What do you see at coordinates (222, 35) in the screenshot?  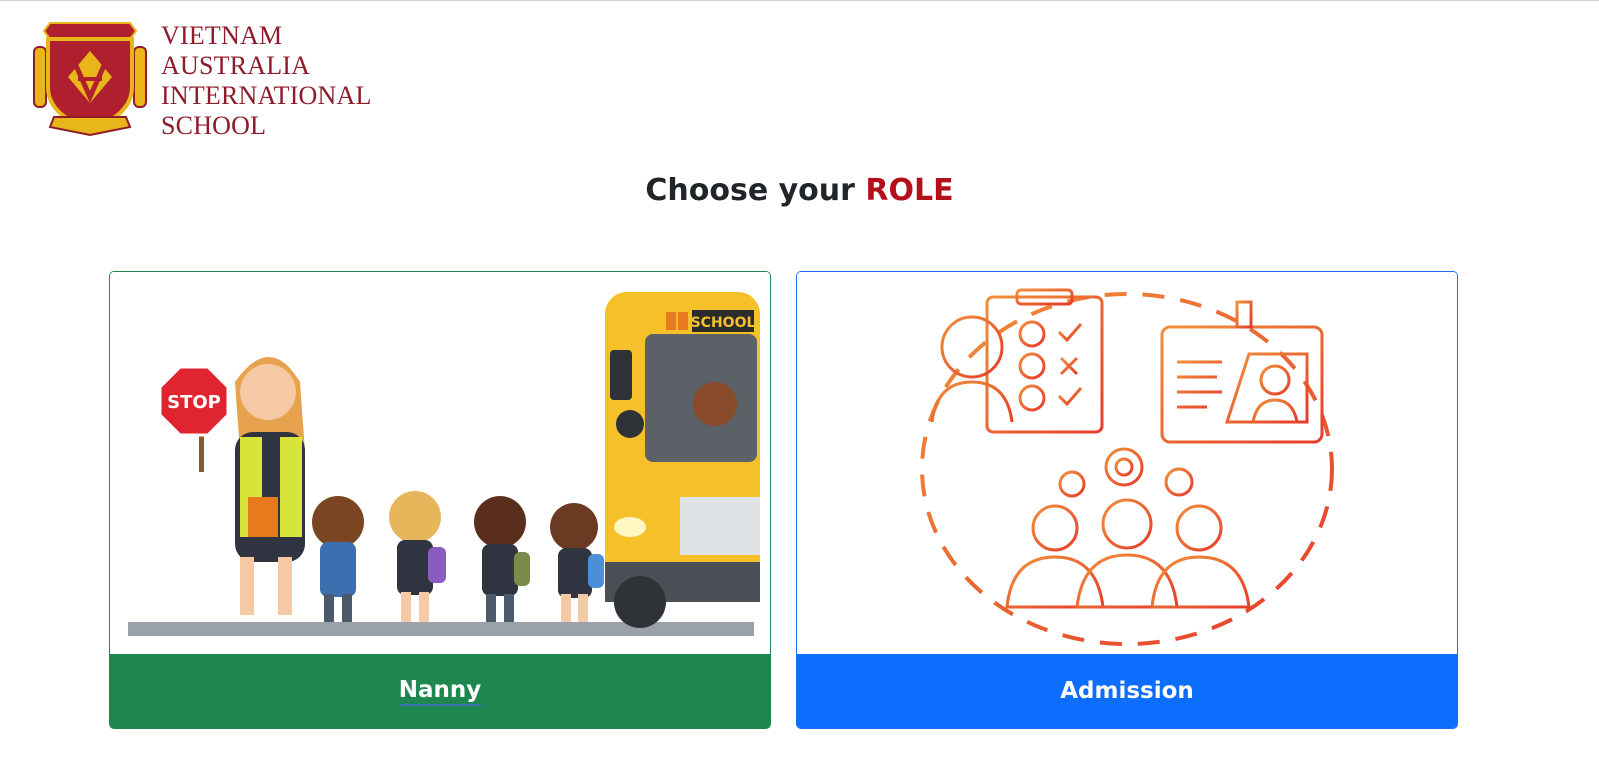 I see `school-name-line: VIETNAM` at bounding box center [222, 35].